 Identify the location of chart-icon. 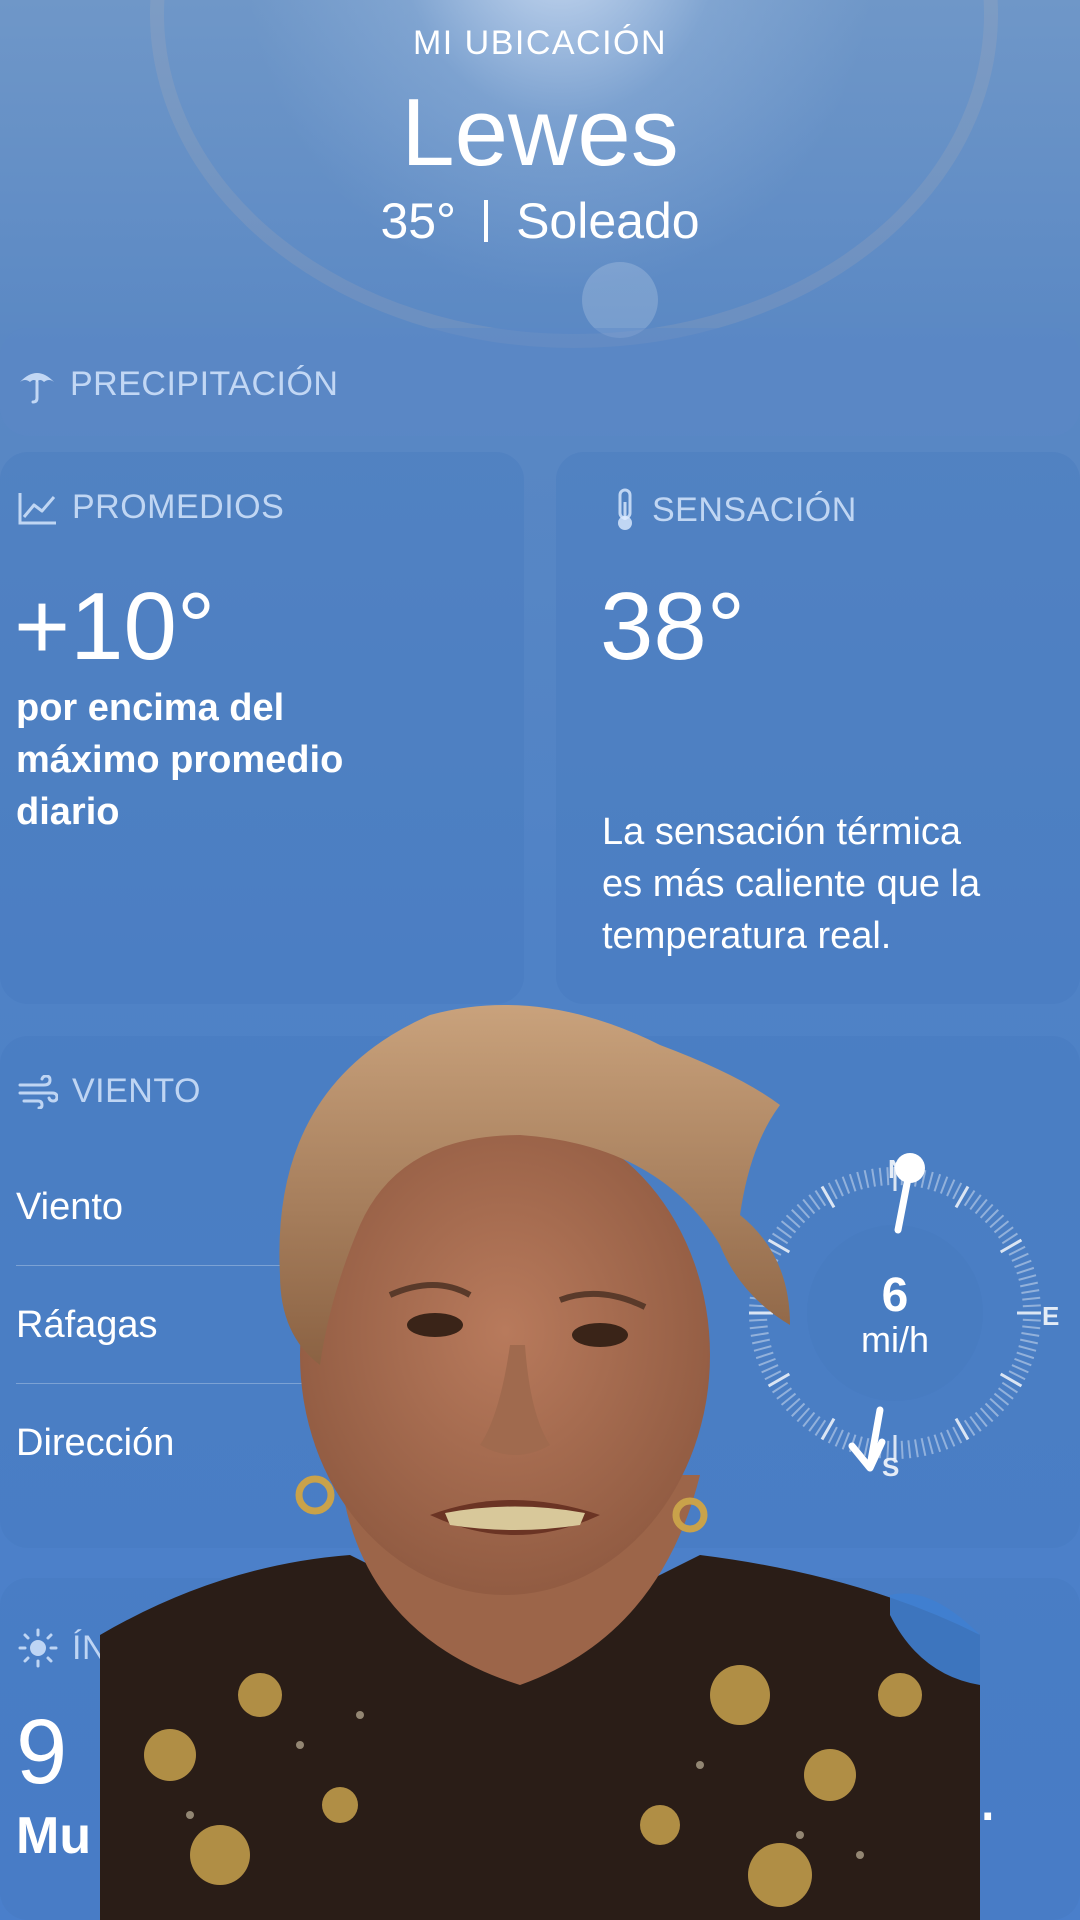
(37, 508).